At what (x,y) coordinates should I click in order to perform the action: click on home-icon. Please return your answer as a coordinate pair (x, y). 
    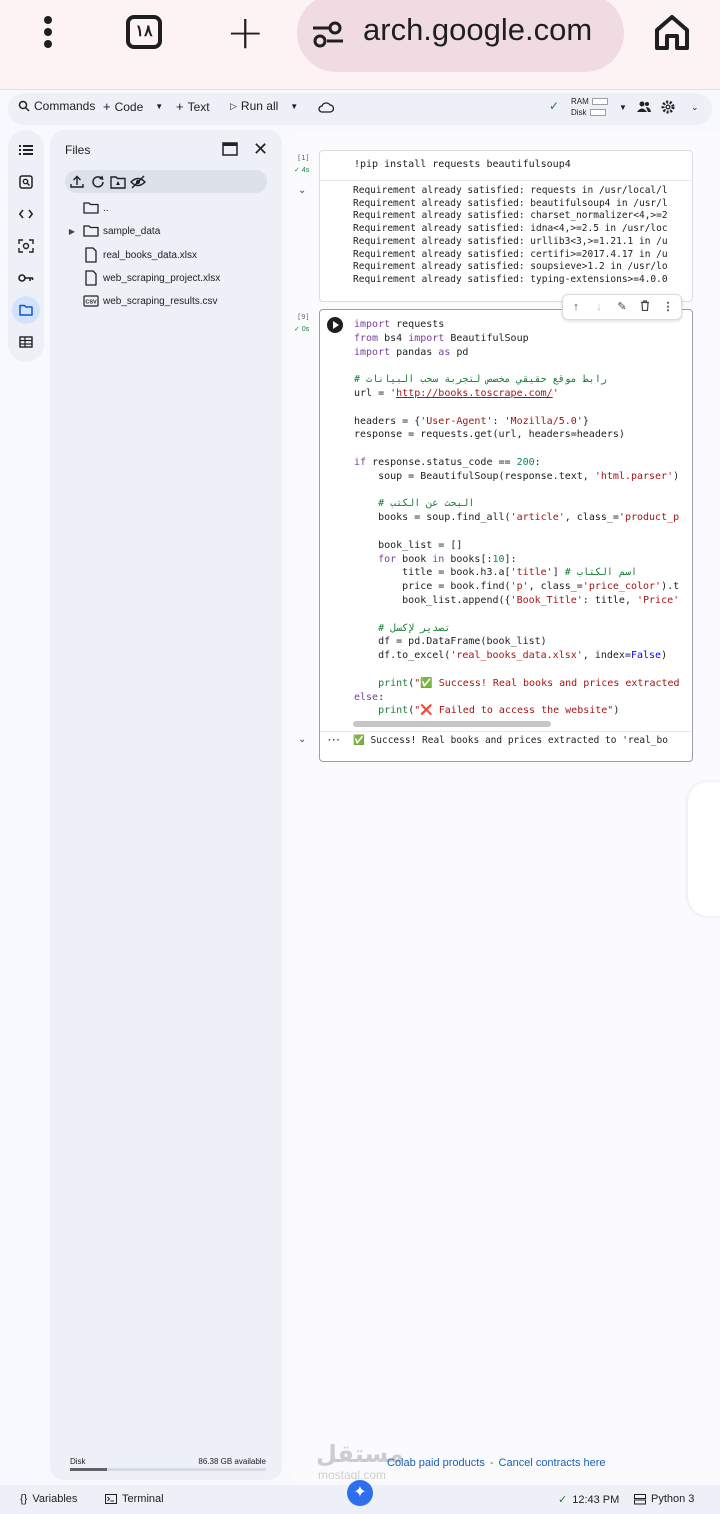
    Looking at the image, I should click on (672, 32).